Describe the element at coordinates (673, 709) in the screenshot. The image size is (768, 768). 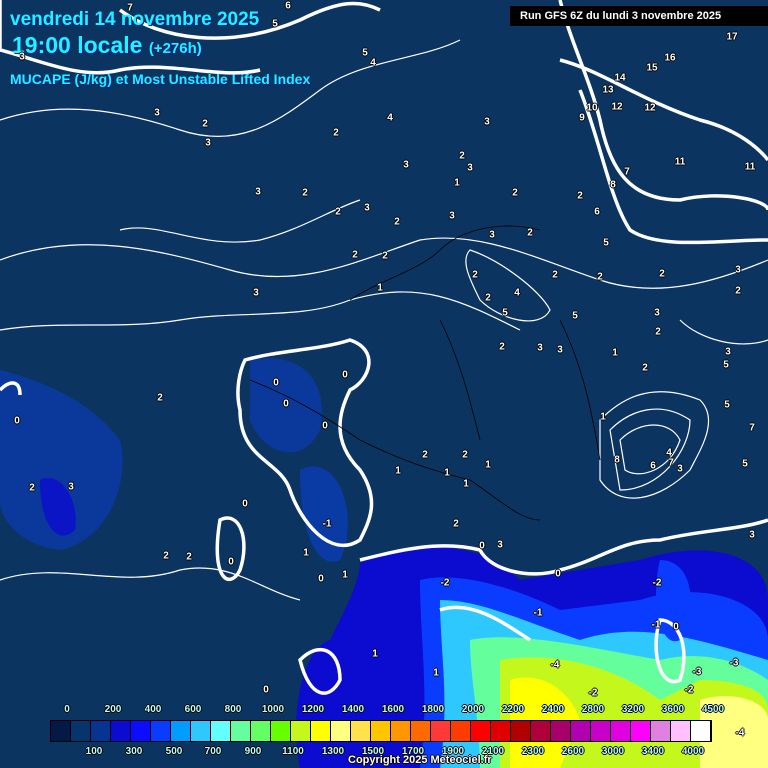
I see `legend-top-label: 3600` at that location.